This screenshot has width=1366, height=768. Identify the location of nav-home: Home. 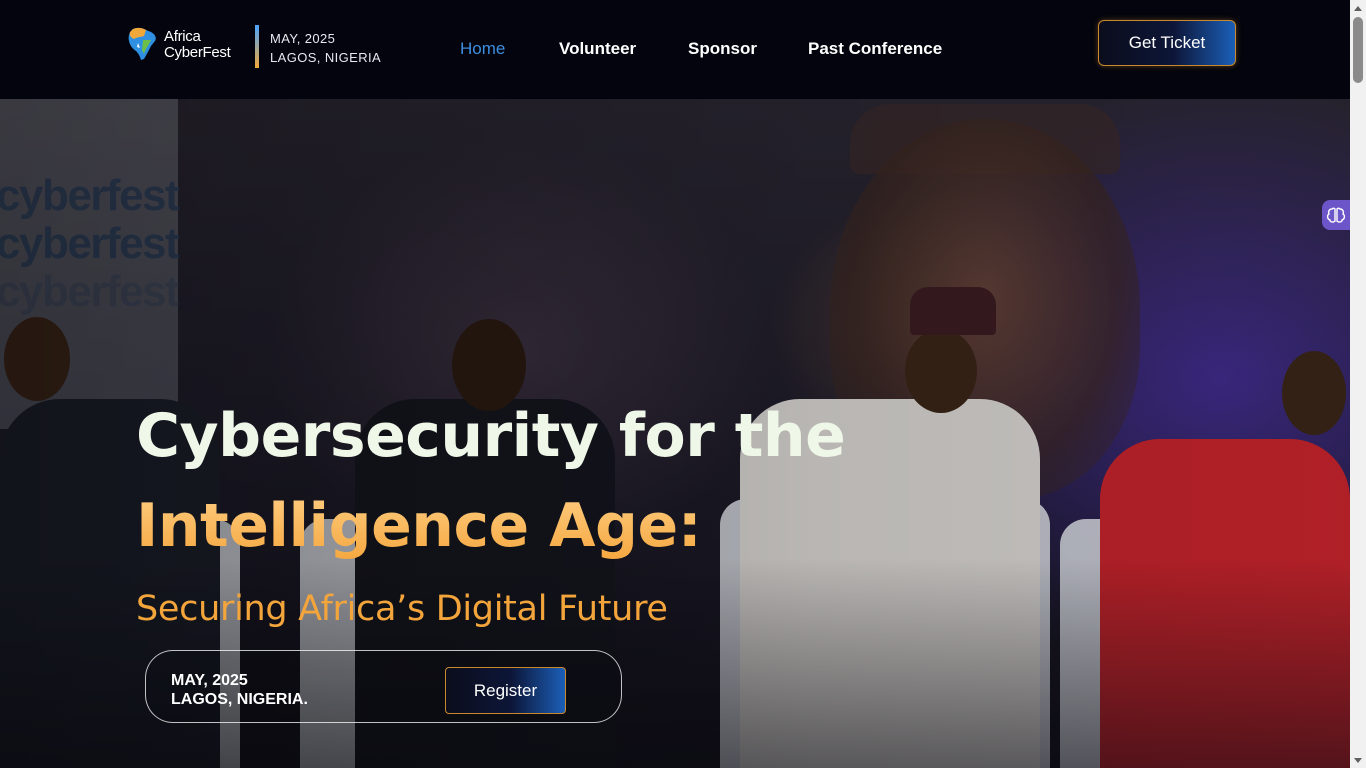
(482, 49).